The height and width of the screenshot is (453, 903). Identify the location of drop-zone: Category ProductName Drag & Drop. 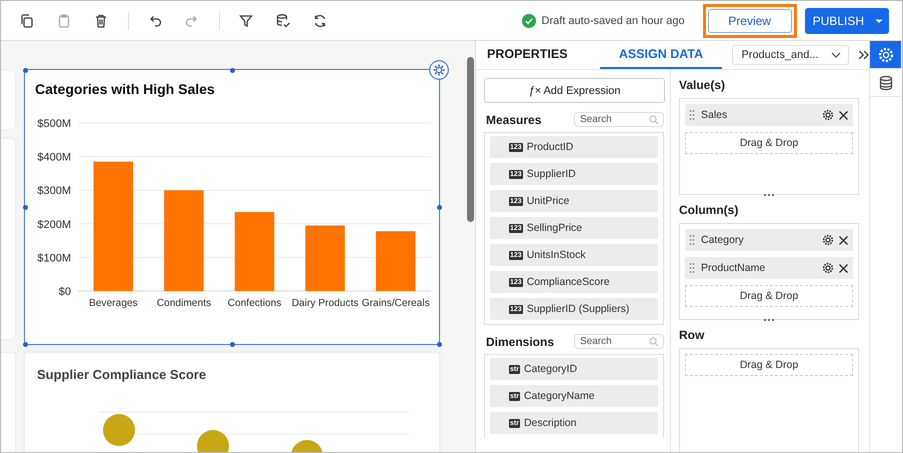
(769, 271).